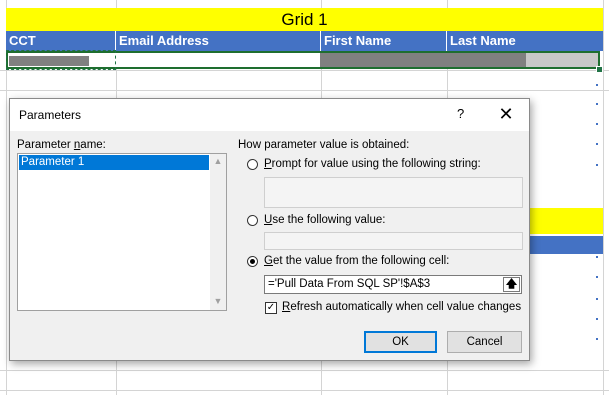 This screenshot has width=609, height=395. Describe the element at coordinates (599, 69) in the screenshot. I see `fill-handle` at that location.